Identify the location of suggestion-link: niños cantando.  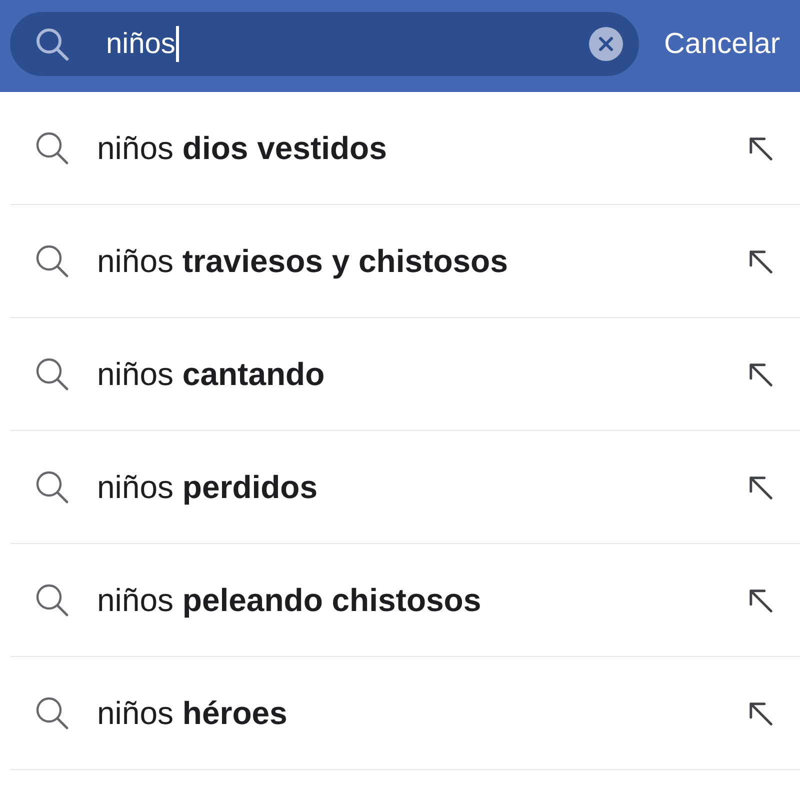
(211, 374).